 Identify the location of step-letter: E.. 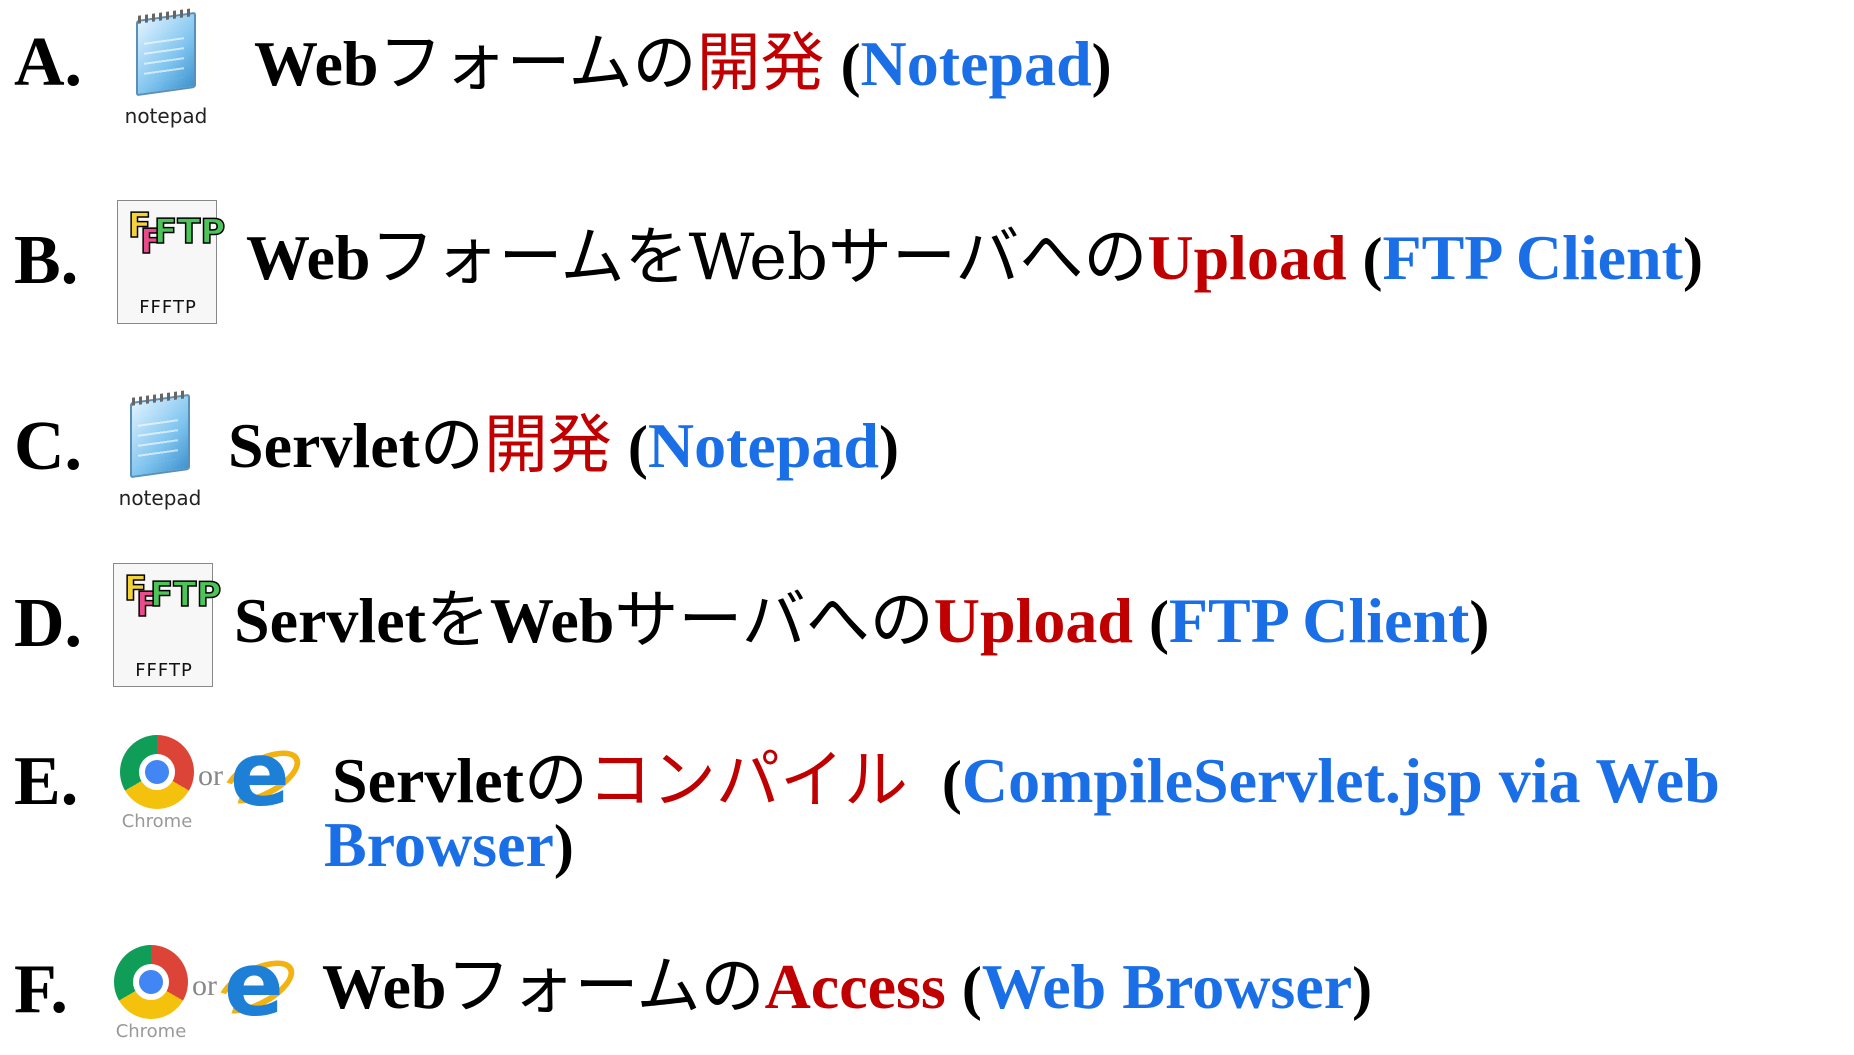
(46, 781).